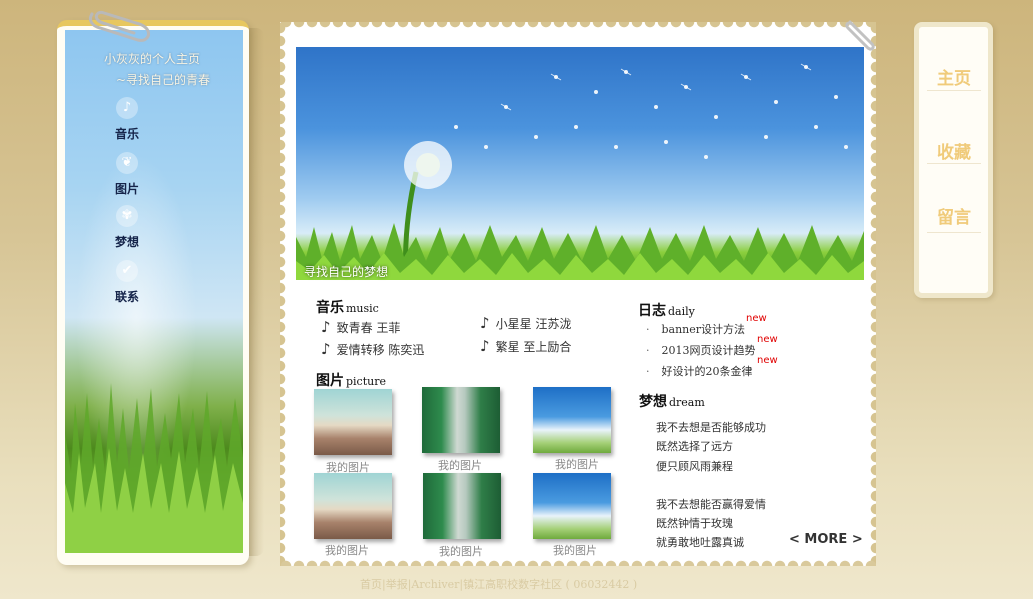 Image resolution: width=1033 pixels, height=599 pixels. I want to click on dream-poem-line: 既然选择了远方, so click(694, 446).